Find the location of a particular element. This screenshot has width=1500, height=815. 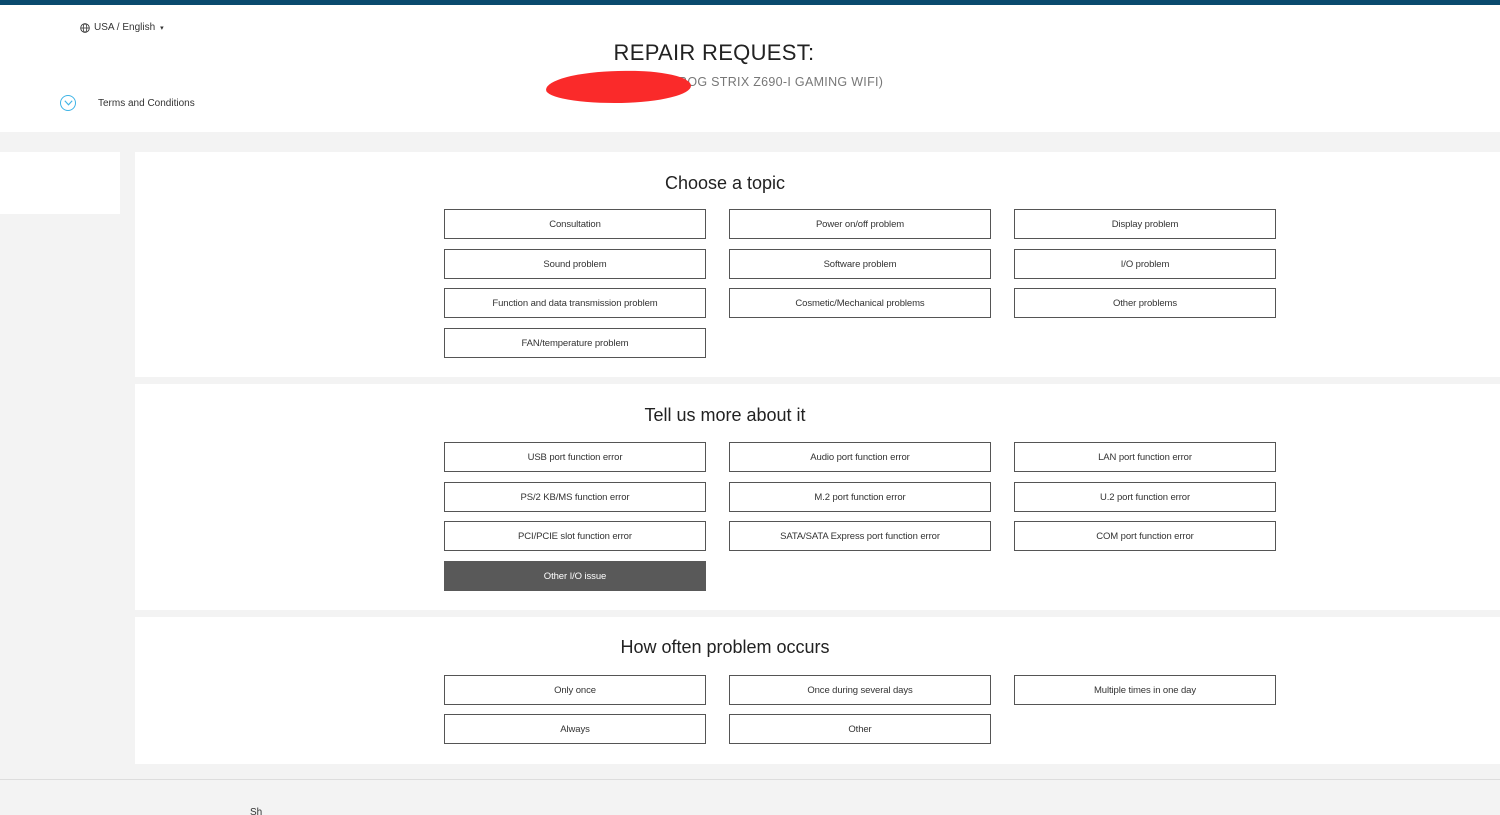

footer-partial-text: Sh is located at coordinates (256, 811).